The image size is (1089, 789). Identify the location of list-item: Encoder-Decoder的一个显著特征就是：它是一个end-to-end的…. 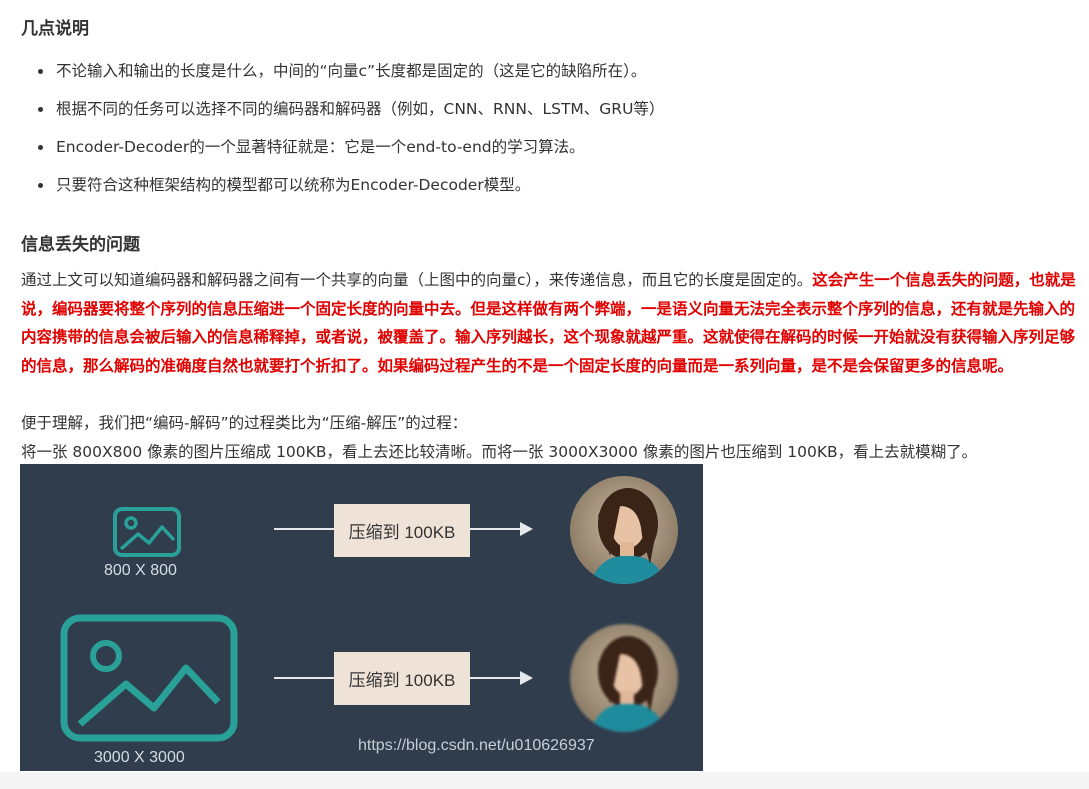
(332, 153).